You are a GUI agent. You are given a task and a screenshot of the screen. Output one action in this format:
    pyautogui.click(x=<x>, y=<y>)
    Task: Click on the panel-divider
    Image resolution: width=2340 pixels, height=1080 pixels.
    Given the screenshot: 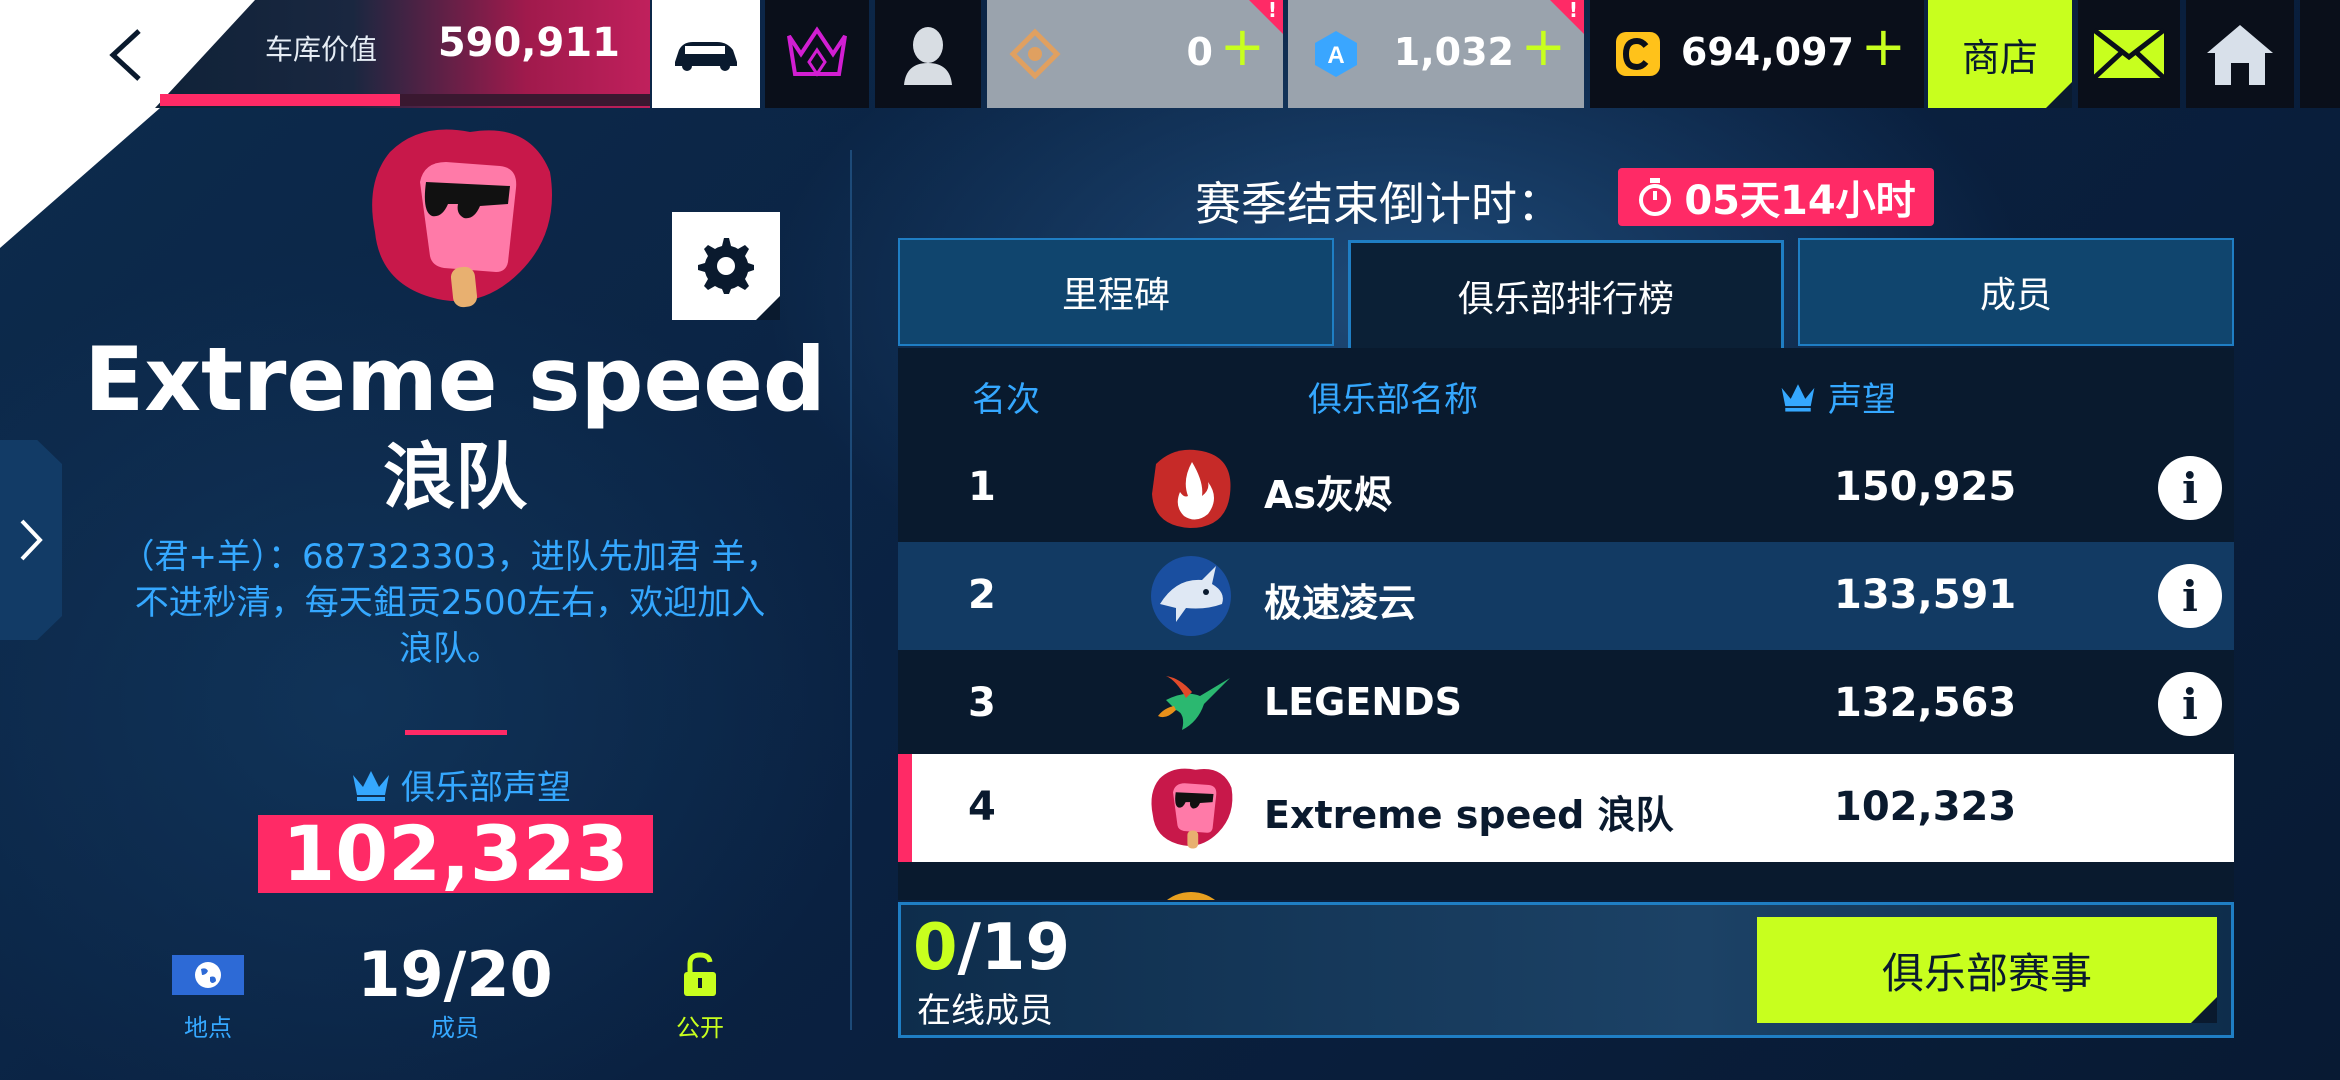 What is the action you would take?
    pyautogui.click(x=851, y=590)
    